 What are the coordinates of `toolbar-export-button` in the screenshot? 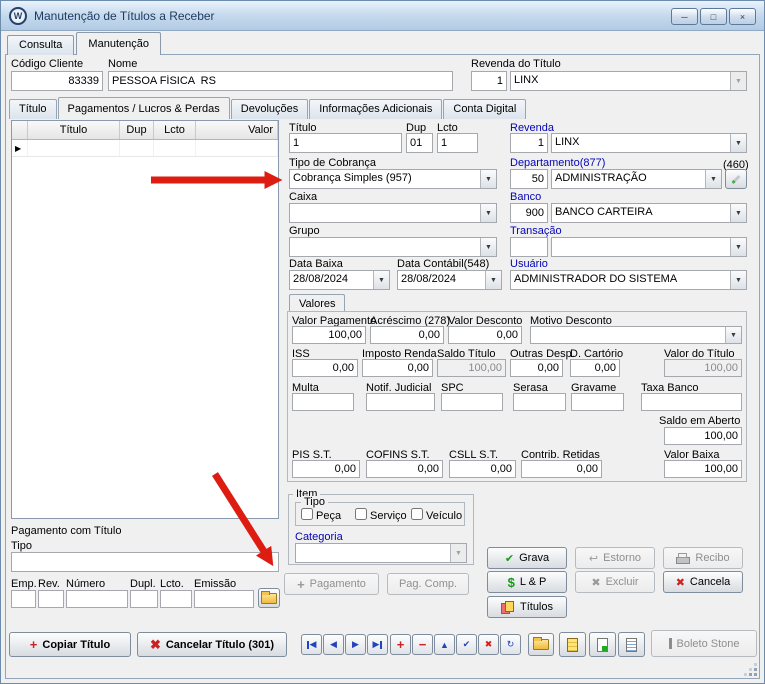 It's located at (602, 644).